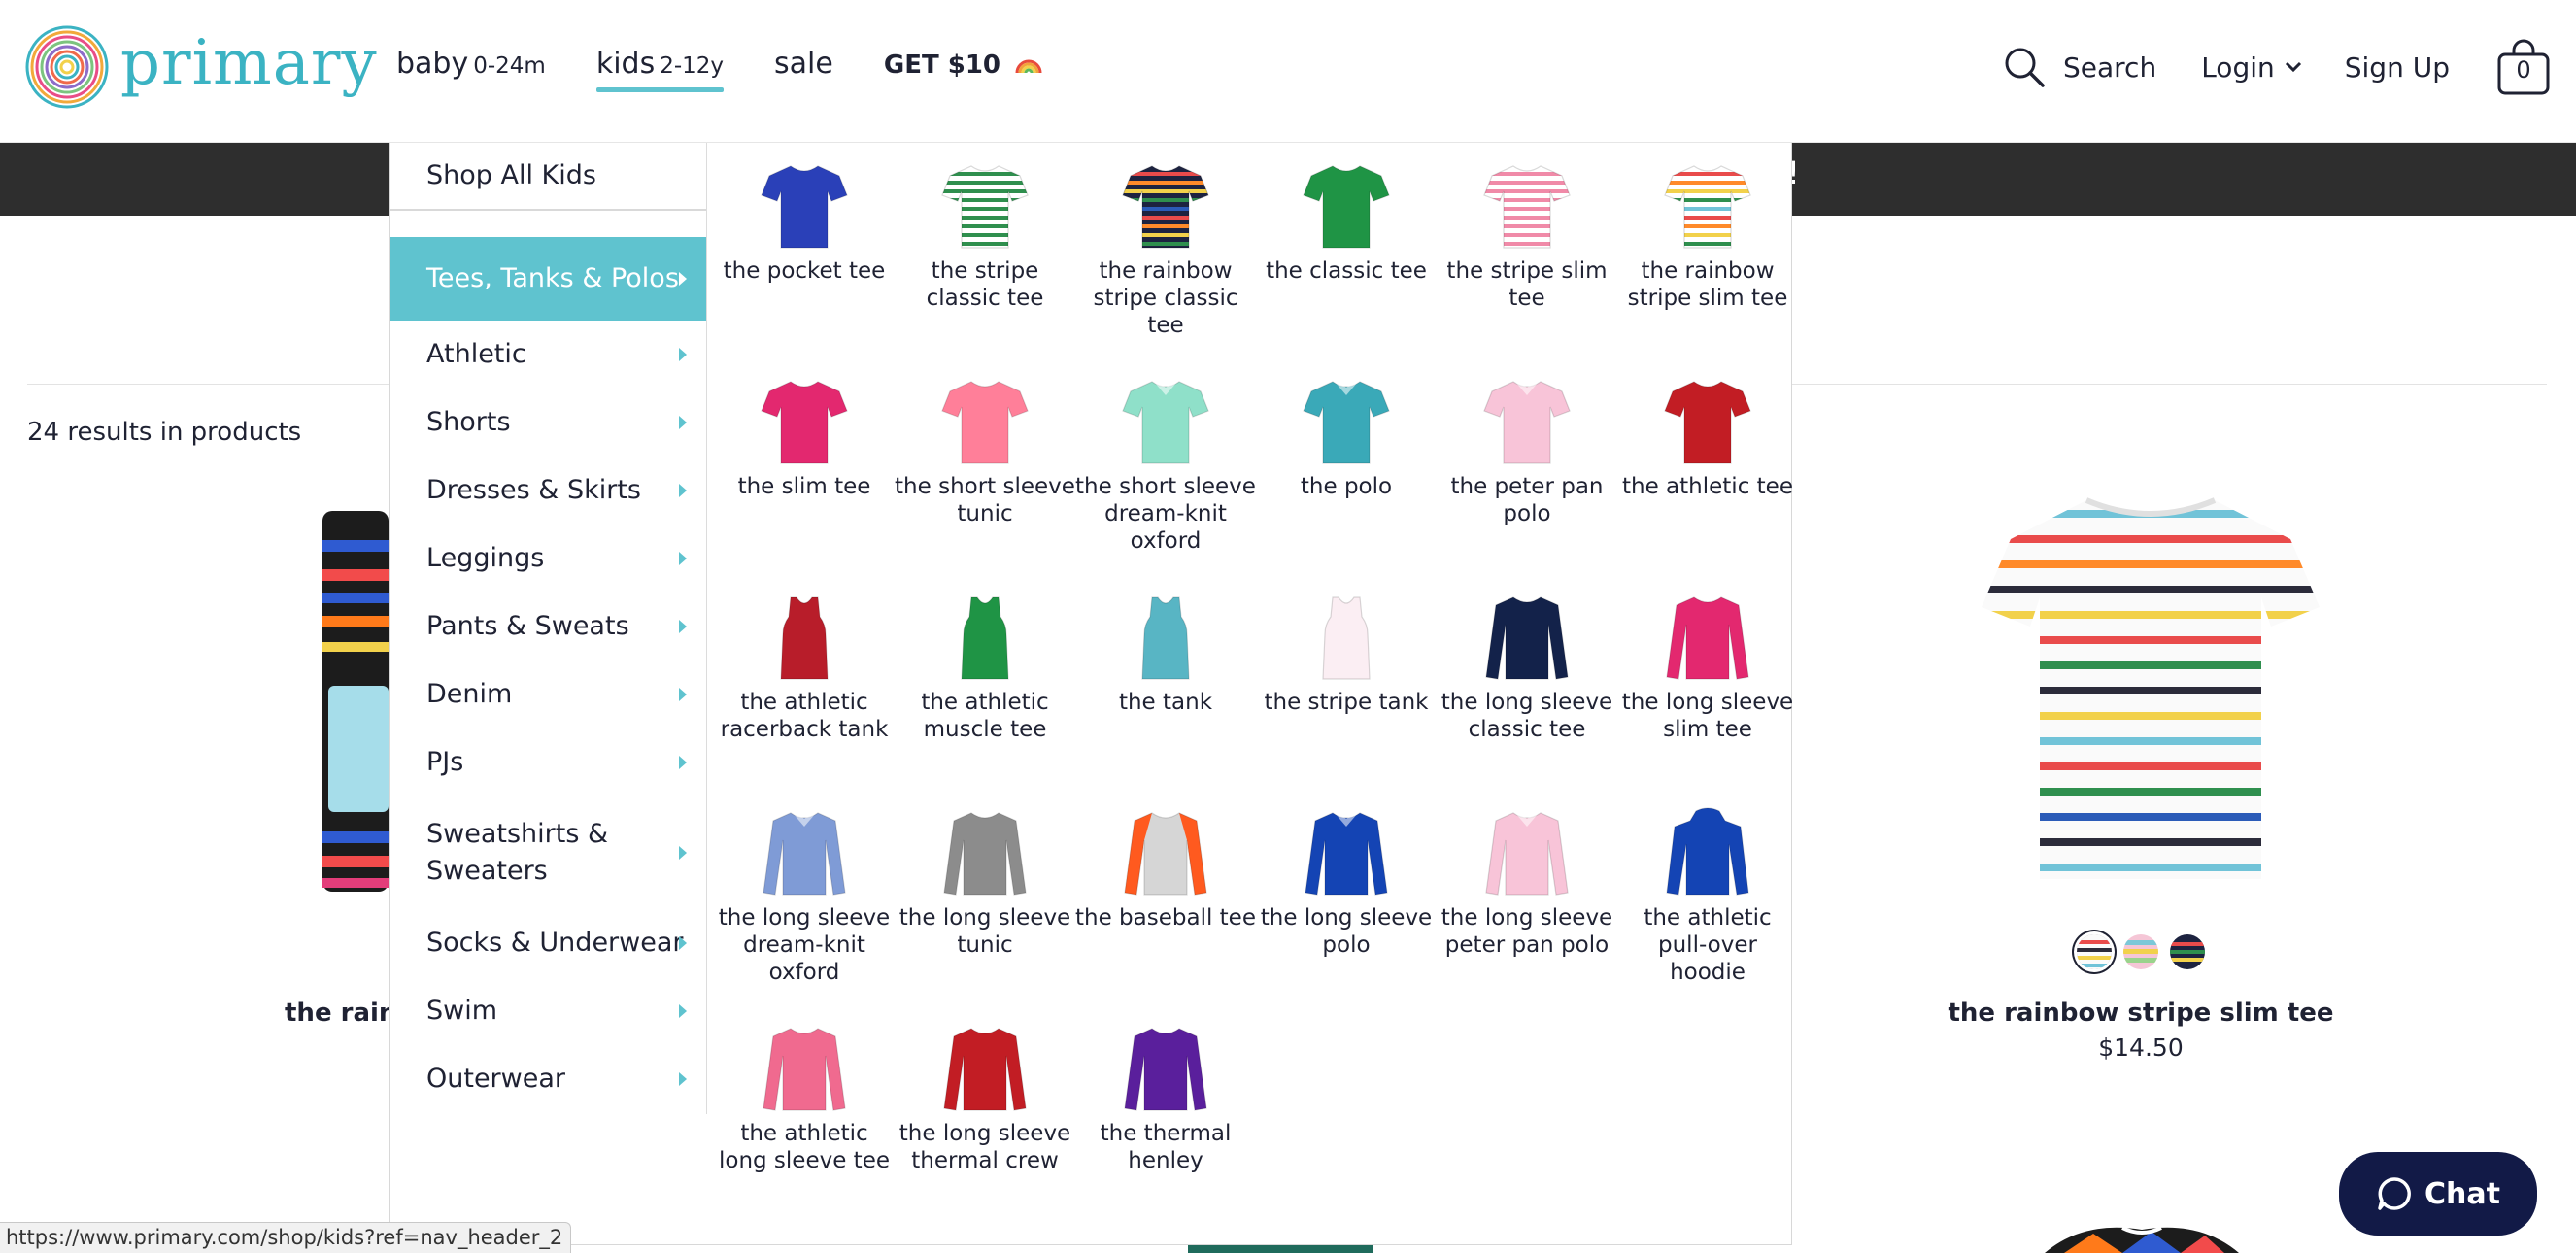 The width and height of the screenshot is (2576, 1253). I want to click on category-label: Dresses & Skirts, so click(533, 490).